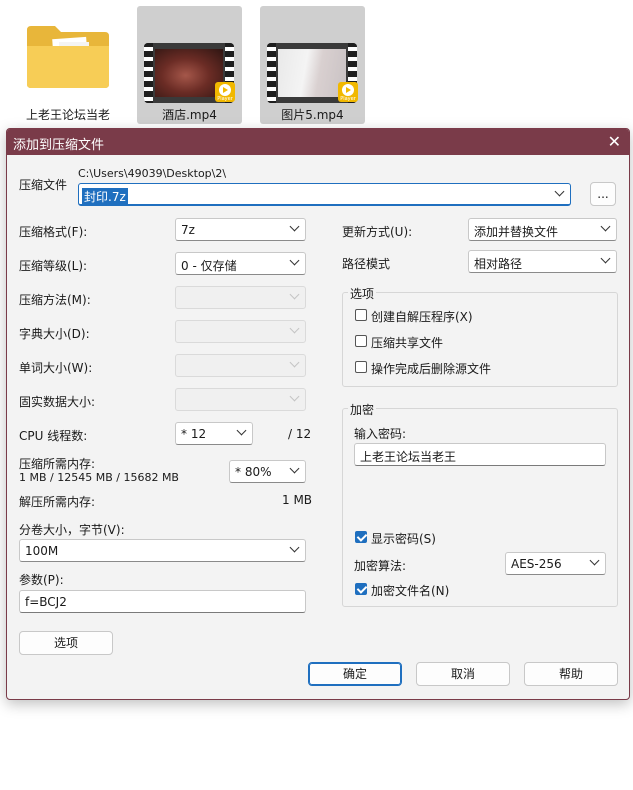 Image resolution: width=633 pixels, height=790 pixels. Describe the element at coordinates (57, 464) in the screenshot. I see `mem-label: 压缩所需内存:` at that location.